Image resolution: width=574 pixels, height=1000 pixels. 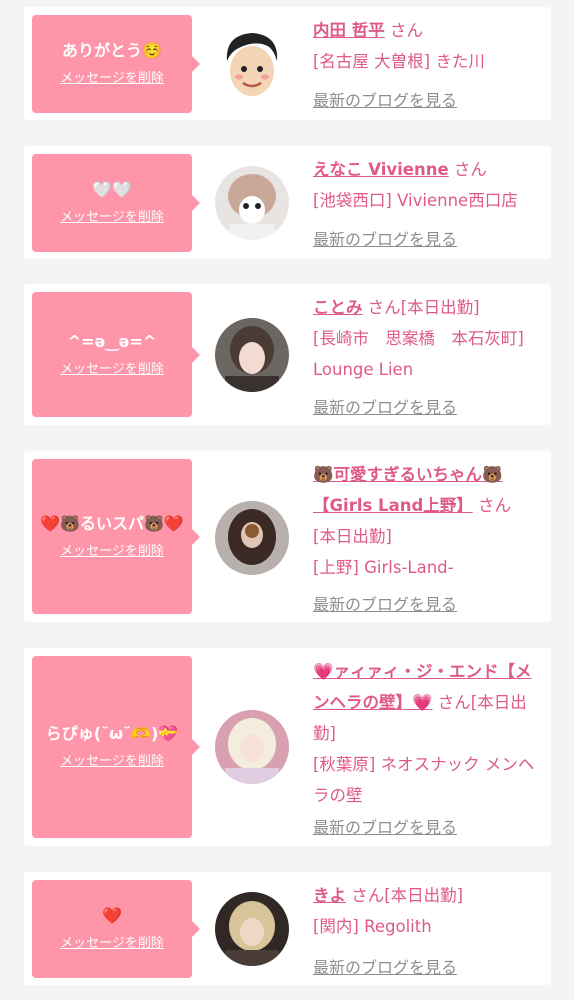 I want to click on sender-name-link: きよ, so click(x=329, y=895).